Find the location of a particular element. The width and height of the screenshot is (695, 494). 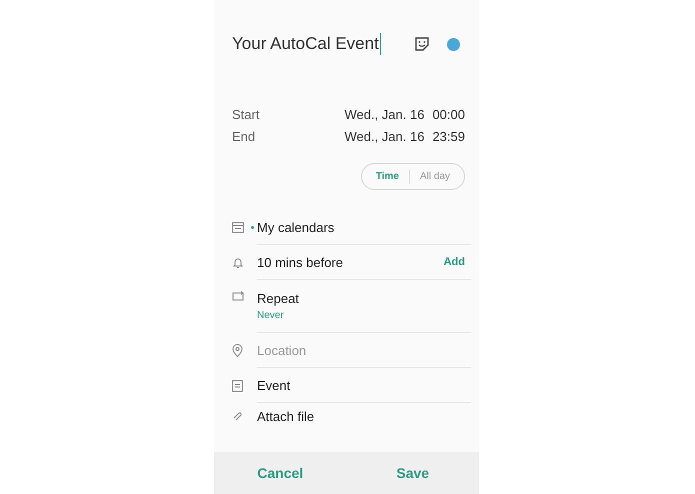

time-label: End is located at coordinates (244, 136).